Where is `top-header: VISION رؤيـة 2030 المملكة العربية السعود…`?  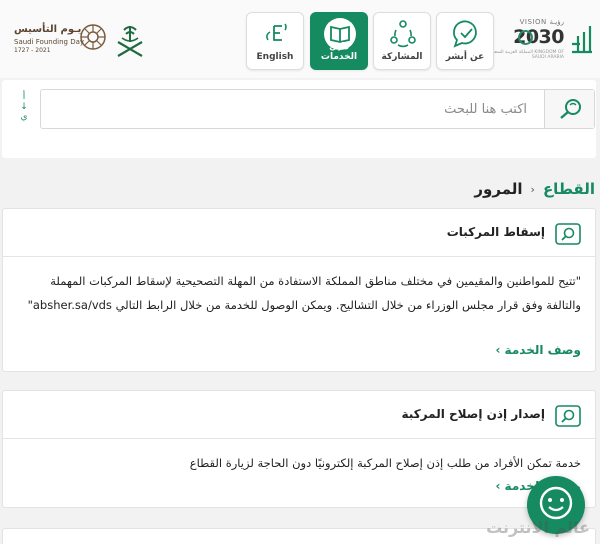
top-header: VISION رؤيـة 2030 المملكة العربية السعود… is located at coordinates (300, 39).